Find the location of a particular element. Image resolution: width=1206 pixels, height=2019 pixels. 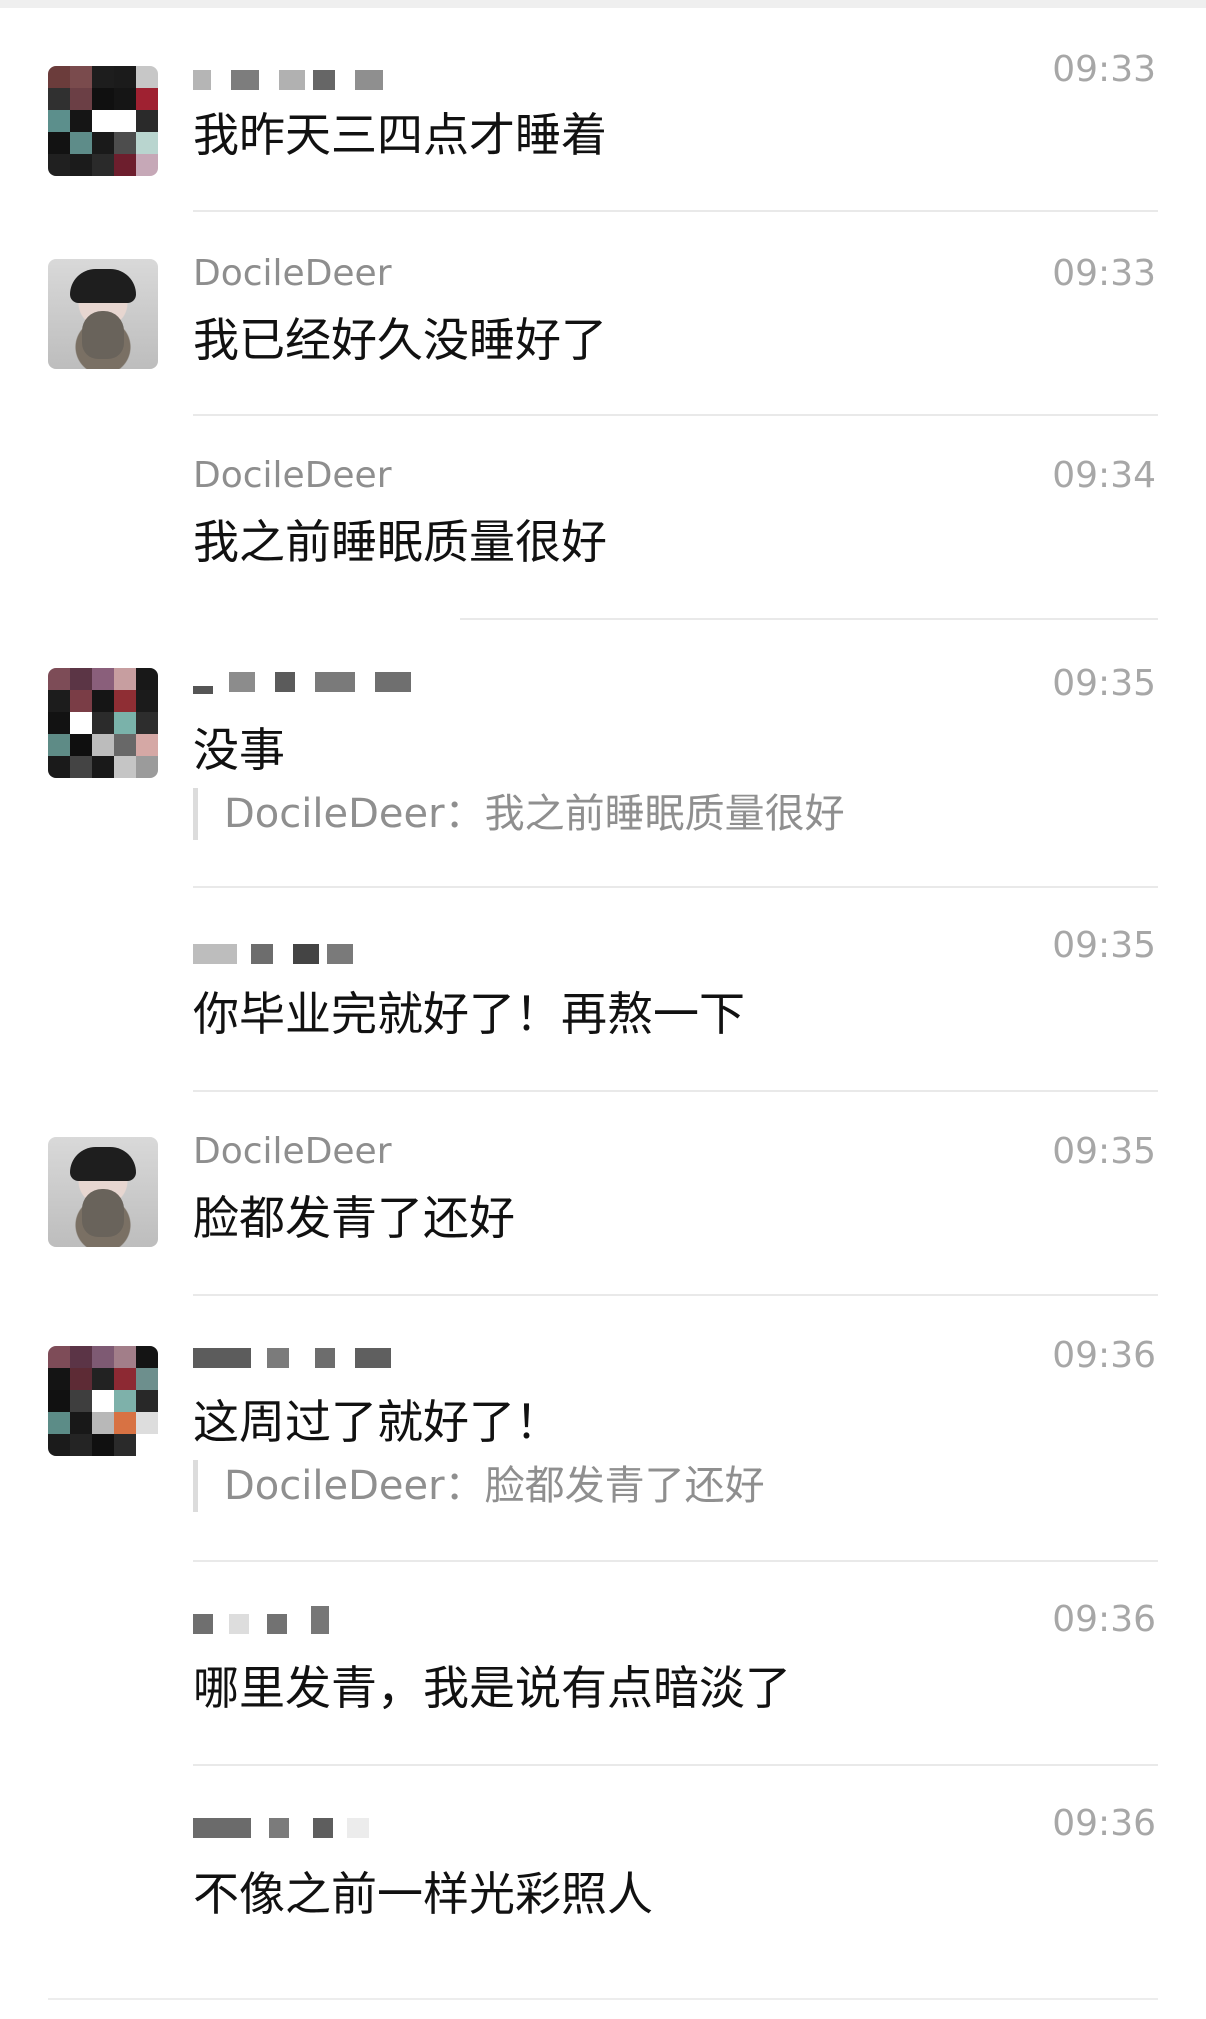

chat-message: 09:36 哪里发青，我是说有点暗淡了 is located at coordinates (603, 1664).